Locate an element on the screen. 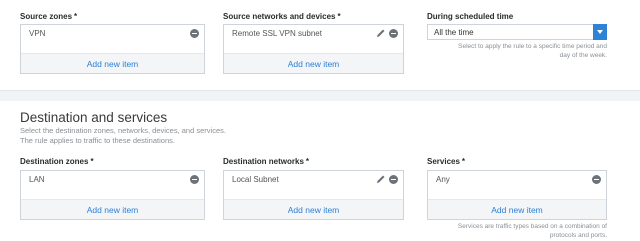  source-networks-add-button: Add new item is located at coordinates (313, 63).